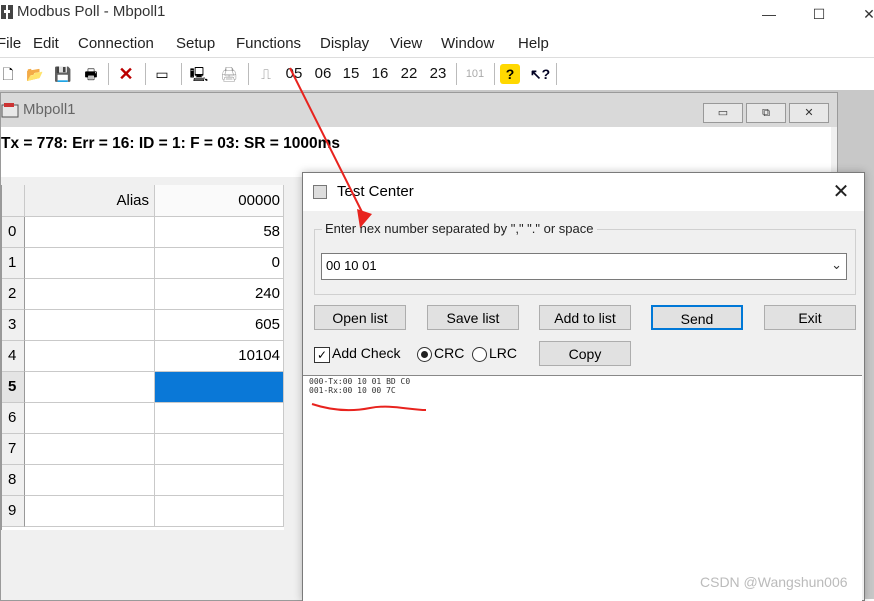  What do you see at coordinates (327, 142) in the screenshot?
I see `annotation-arrow-line` at bounding box center [327, 142].